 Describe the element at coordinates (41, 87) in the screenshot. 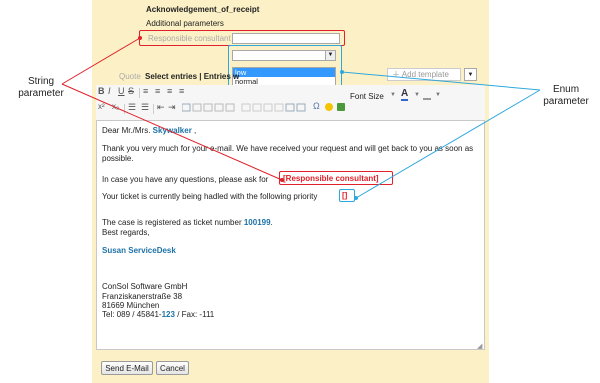

I see `string-parameter-callout: String parameter` at that location.